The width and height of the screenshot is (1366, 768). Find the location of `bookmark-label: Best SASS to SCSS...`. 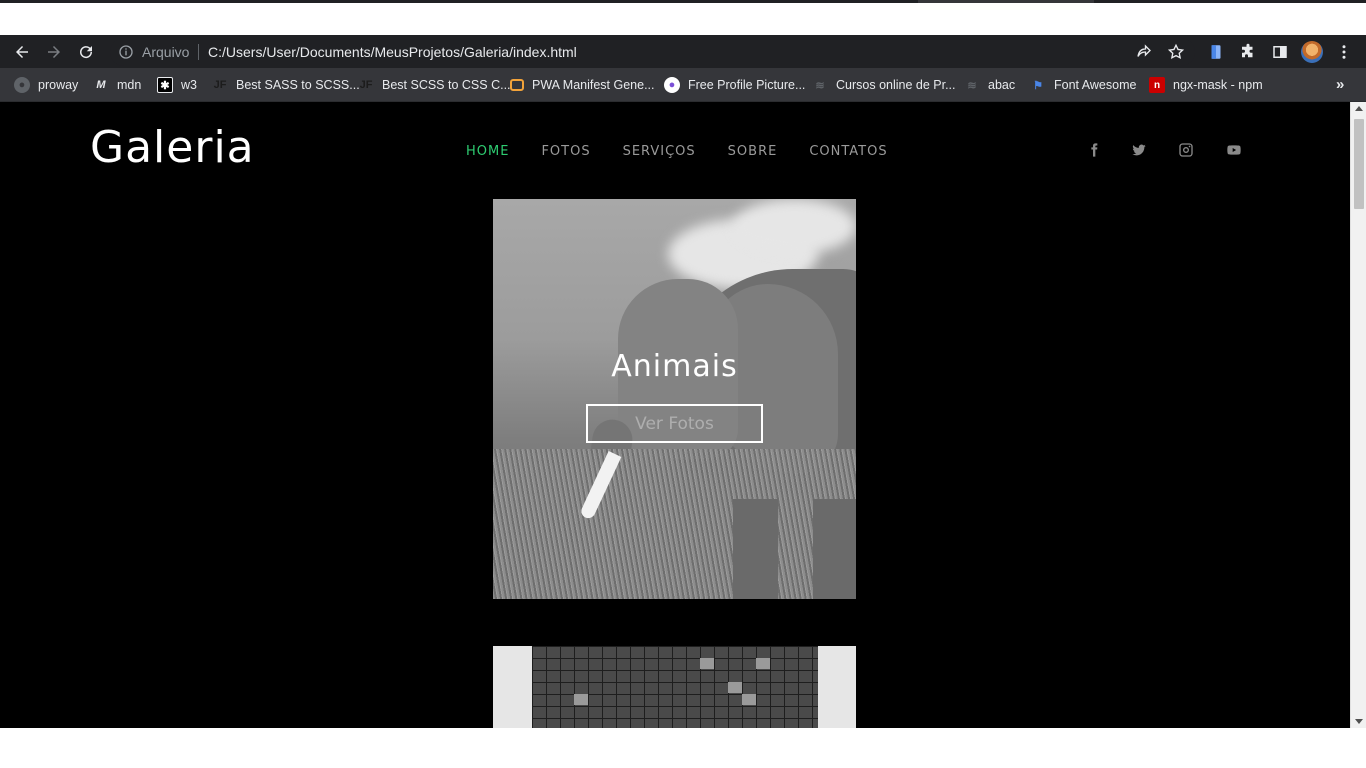

bookmark-label: Best SASS to SCSS... is located at coordinates (298, 85).